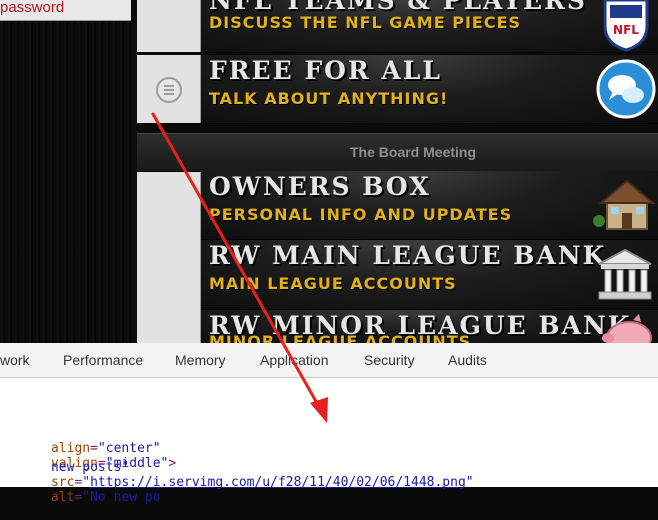 This screenshot has height=520, width=658. I want to click on forum-title: RW MAIN LEAGUE BANK, so click(407, 255).